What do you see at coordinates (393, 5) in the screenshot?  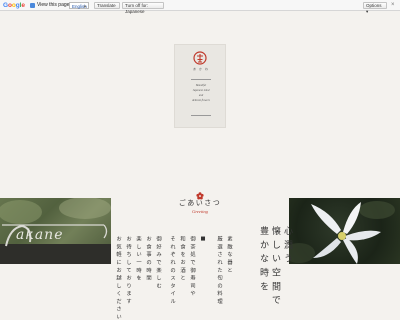 I see `close-icon: ×` at bounding box center [393, 5].